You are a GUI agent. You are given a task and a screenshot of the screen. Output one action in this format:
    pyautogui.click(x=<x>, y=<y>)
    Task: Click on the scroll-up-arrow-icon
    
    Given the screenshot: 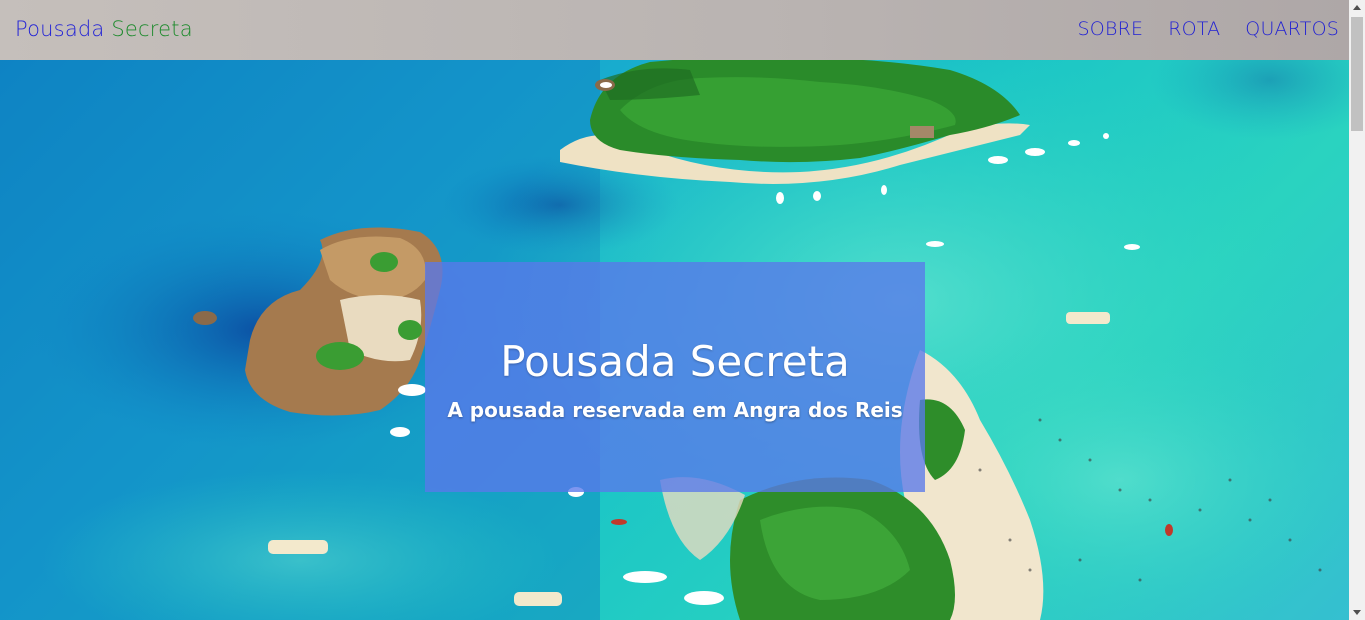 What is the action you would take?
    pyautogui.click(x=1357, y=7)
    